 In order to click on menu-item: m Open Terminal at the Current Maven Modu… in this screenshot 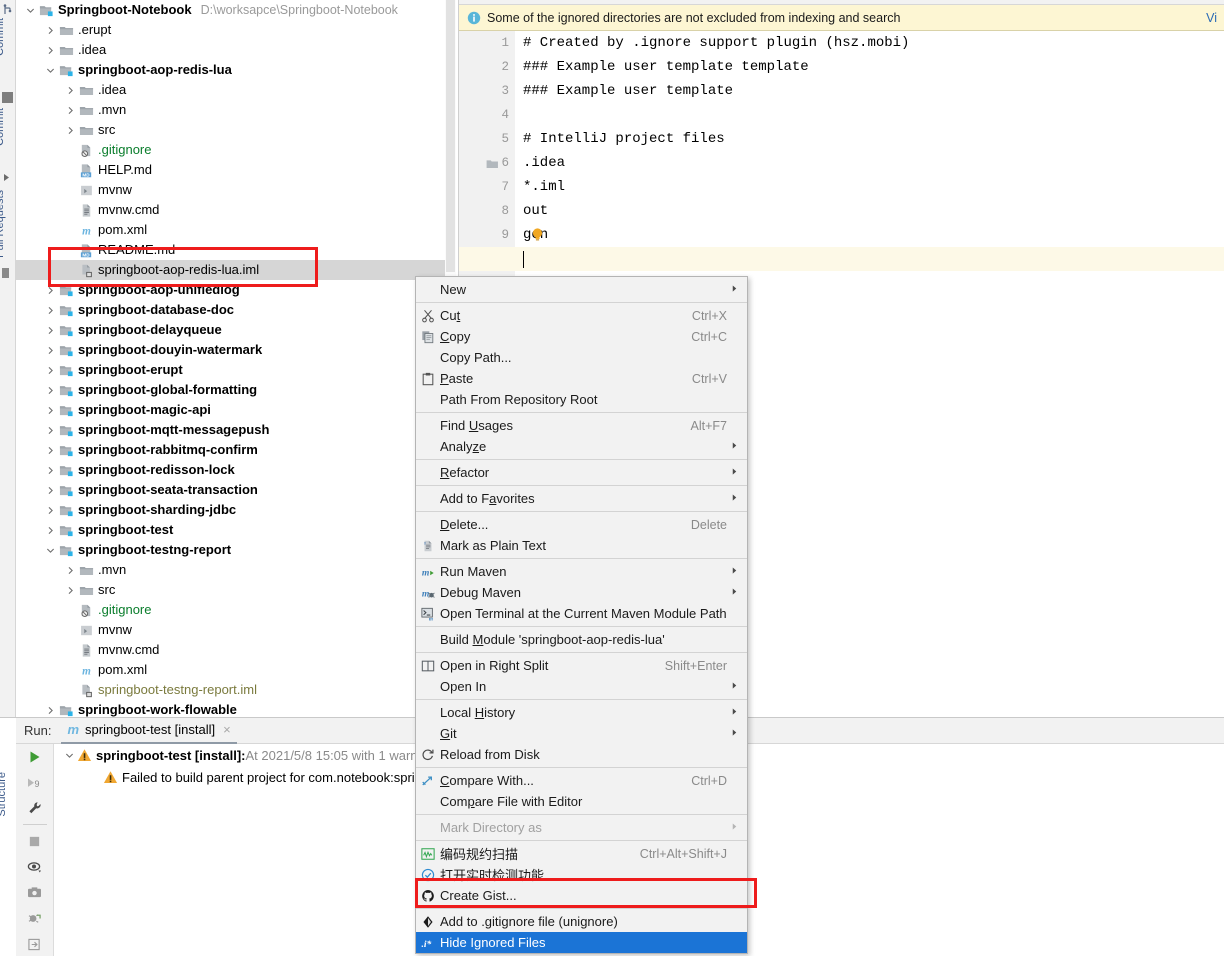, I will do `click(581, 613)`.